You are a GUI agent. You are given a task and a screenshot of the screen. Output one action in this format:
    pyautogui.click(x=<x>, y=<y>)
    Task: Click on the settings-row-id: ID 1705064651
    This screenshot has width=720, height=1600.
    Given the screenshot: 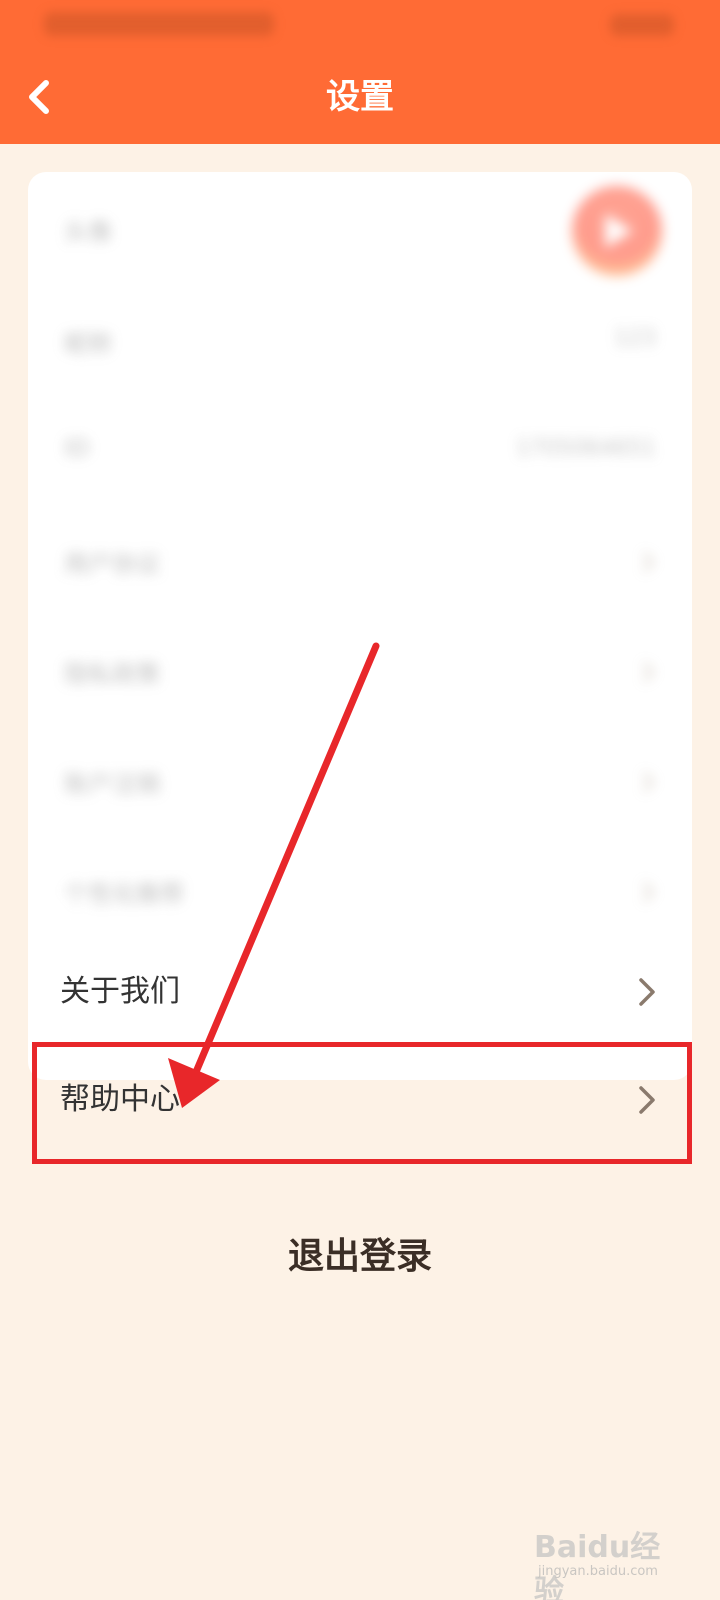 What is the action you would take?
    pyautogui.click(x=360, y=450)
    